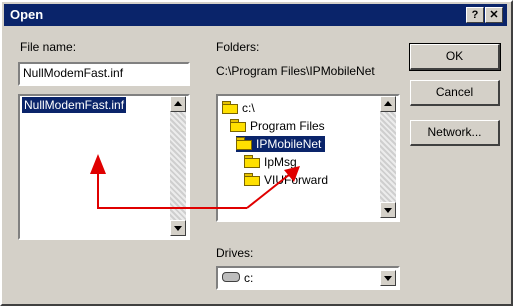  Describe the element at coordinates (292, 174) in the screenshot. I see `annotation-arrowhead-folder` at that location.